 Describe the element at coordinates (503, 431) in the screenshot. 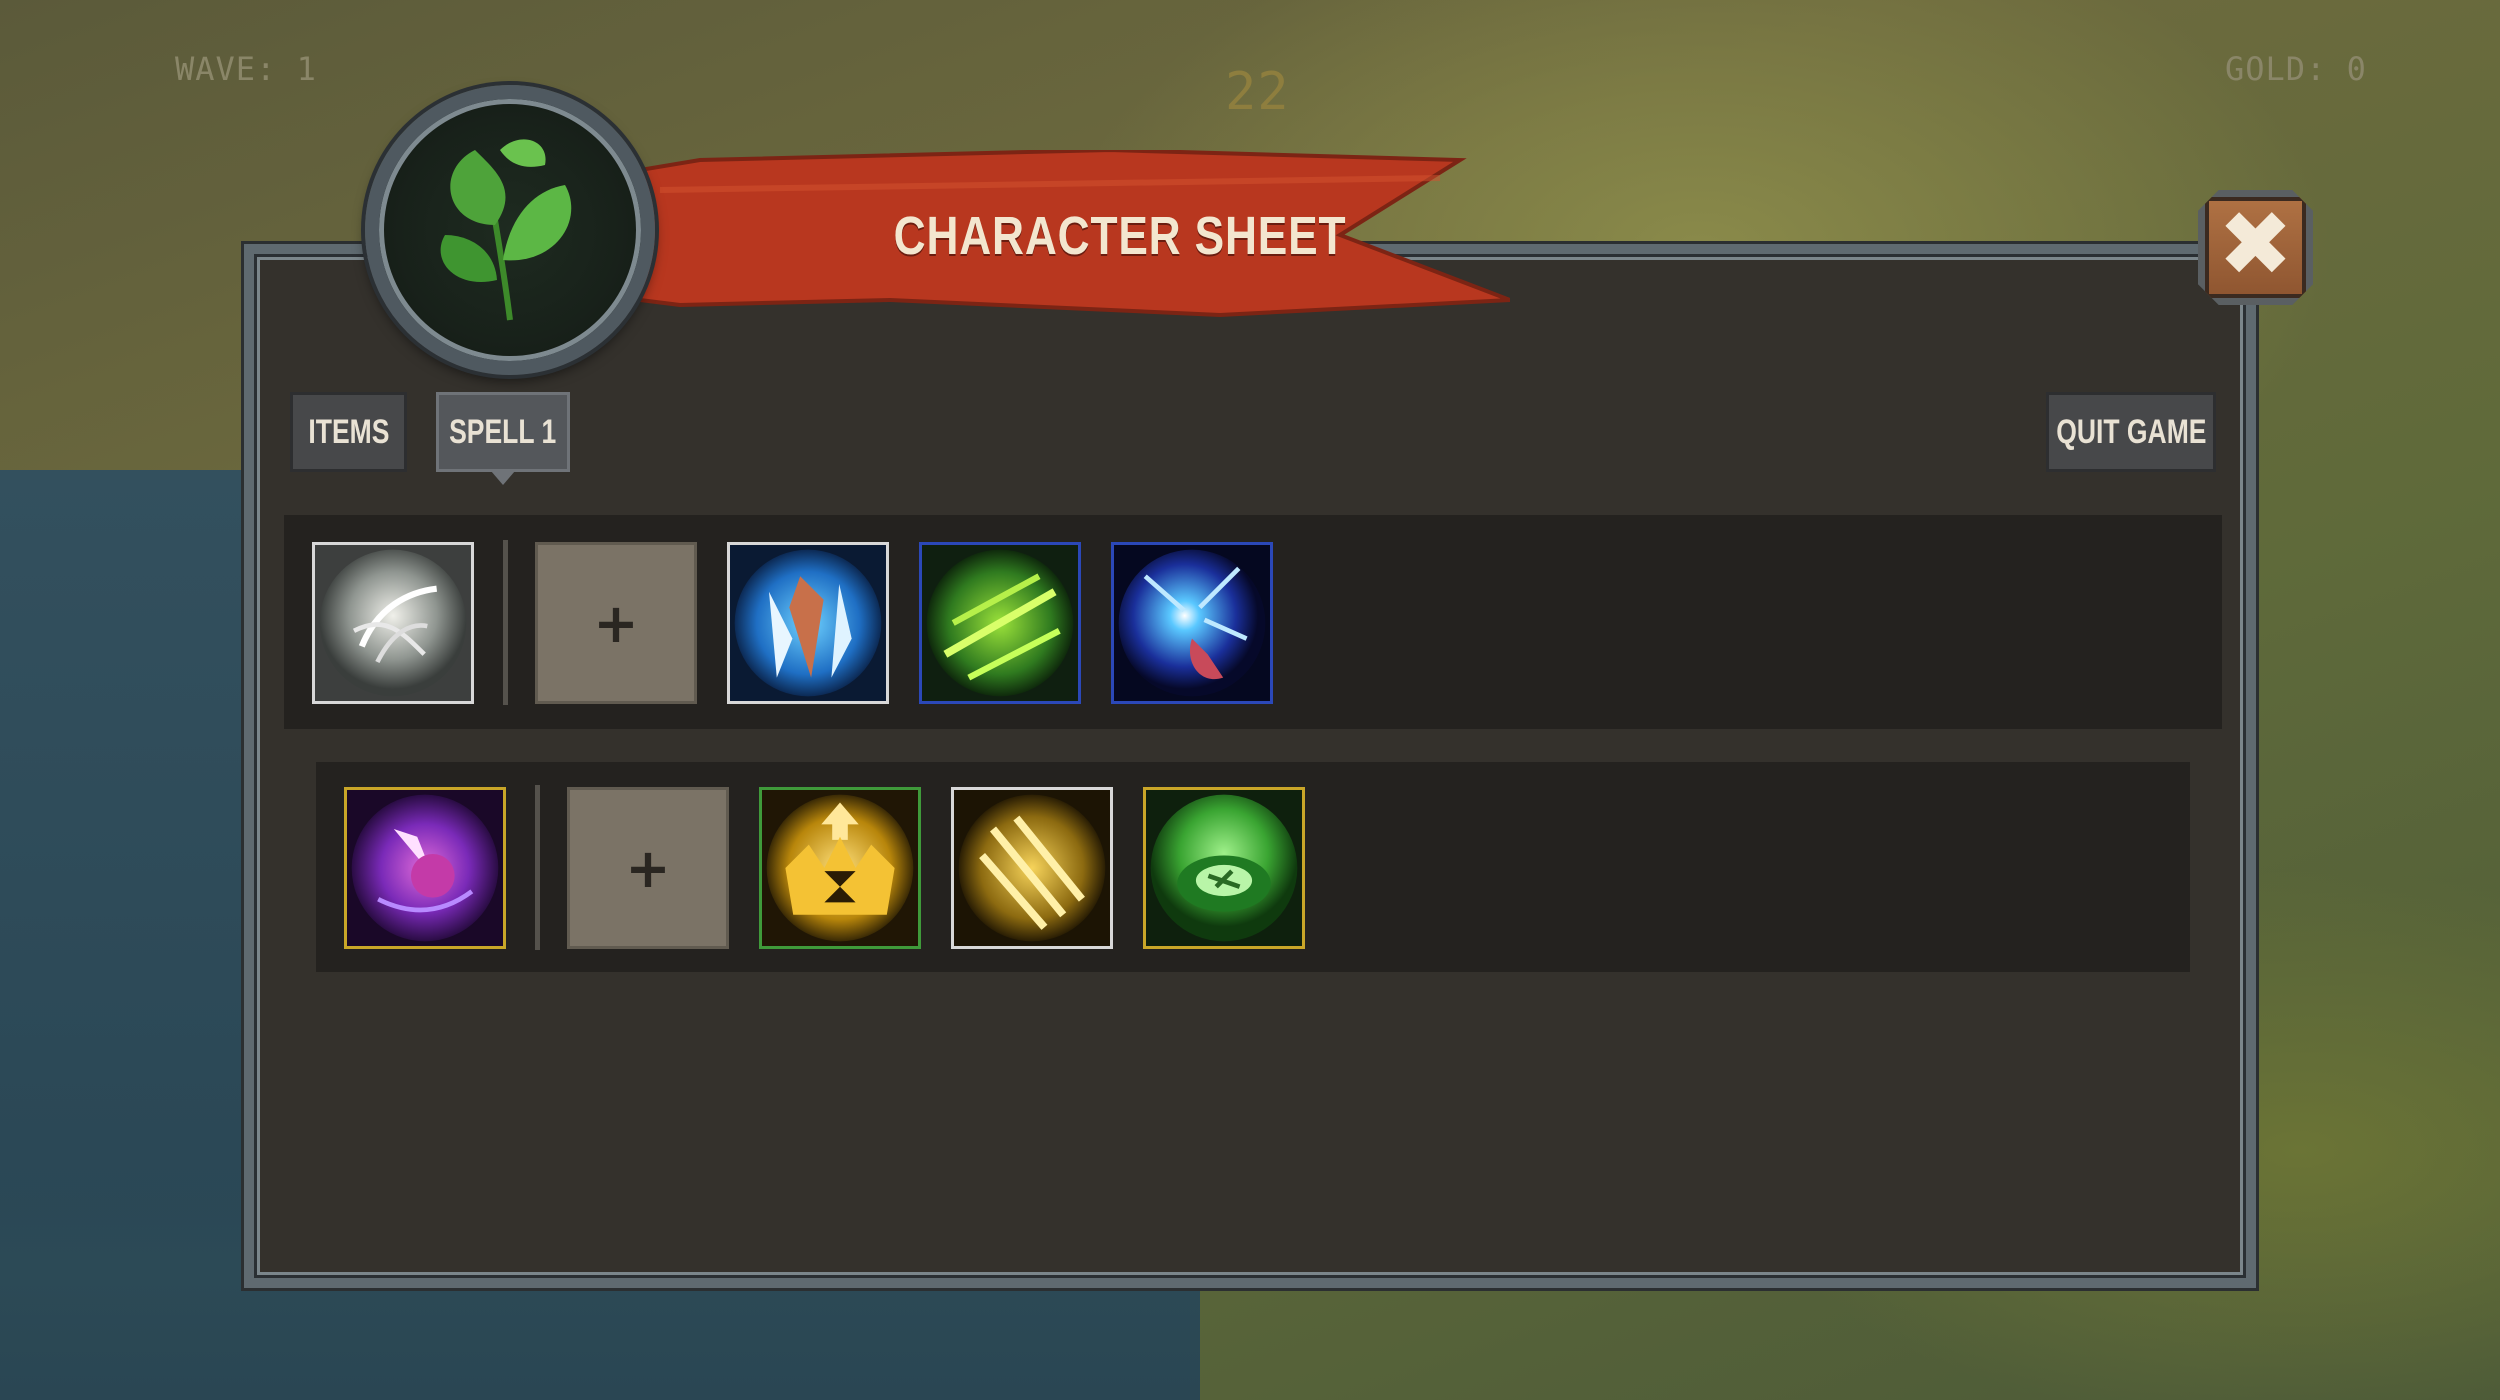

I see `tab-spell-1-label: SPELL 1` at that location.